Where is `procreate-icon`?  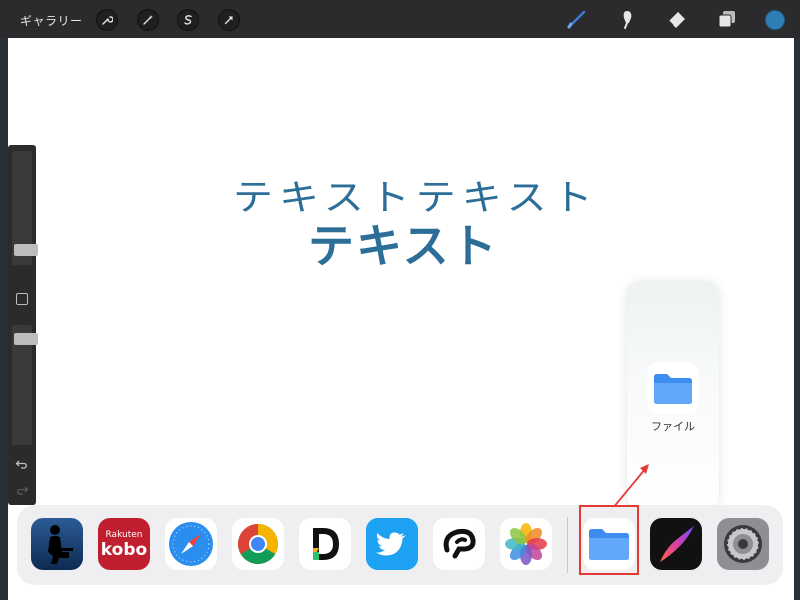 procreate-icon is located at coordinates (676, 544).